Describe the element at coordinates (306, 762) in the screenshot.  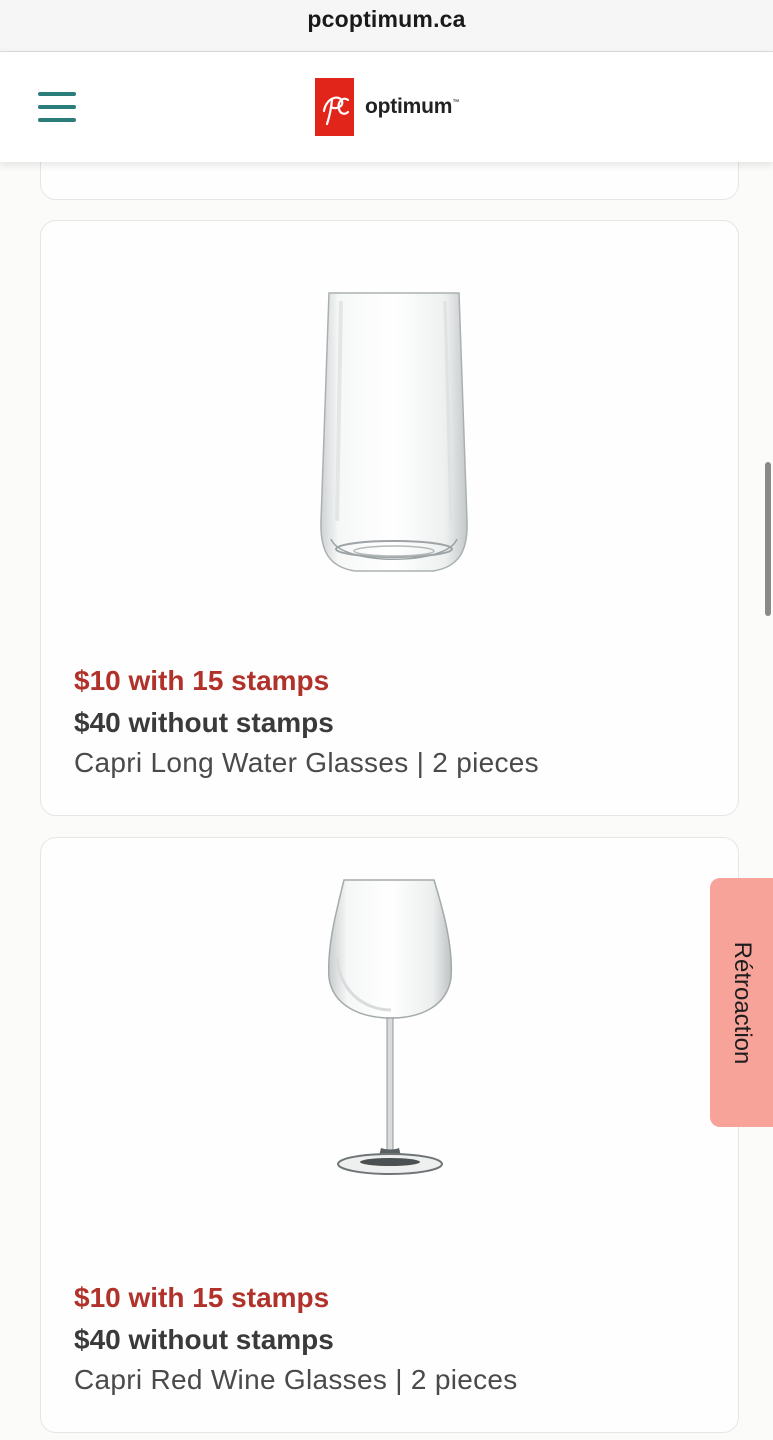
I see `product-description: Capri Long Water Glasses | 2 pieces` at that location.